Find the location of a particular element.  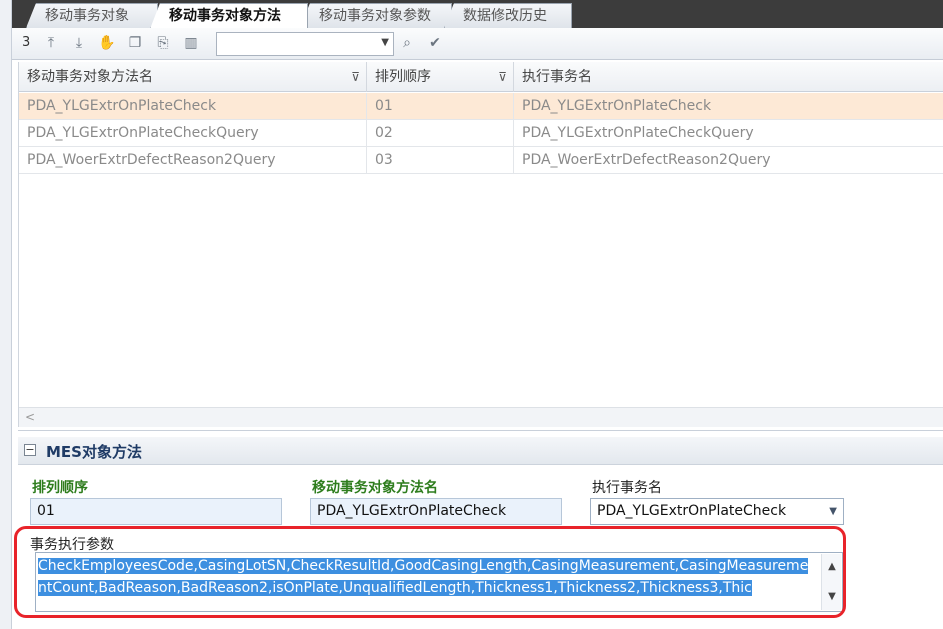

tab-mobile-transaction-object: 移动事务对象 is located at coordinates (92, 15).